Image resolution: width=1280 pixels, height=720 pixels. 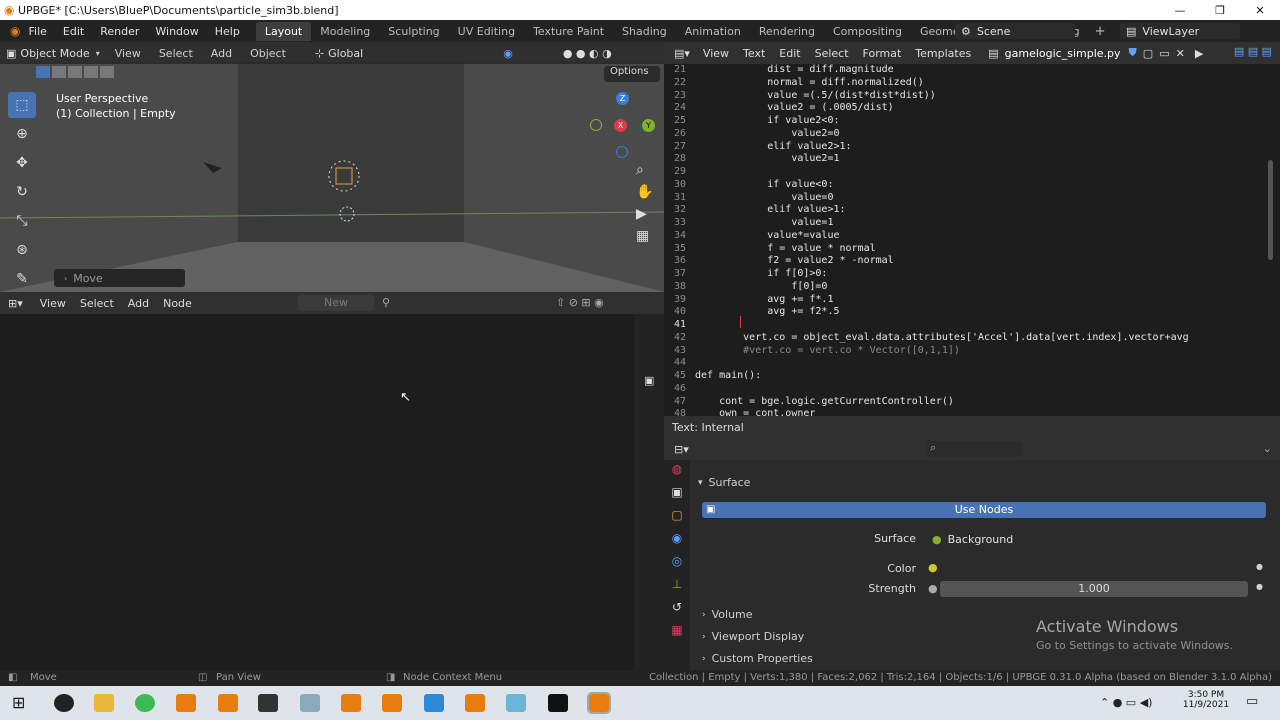 What do you see at coordinates (145, 703) in the screenshot?
I see `chrome-icon` at bounding box center [145, 703].